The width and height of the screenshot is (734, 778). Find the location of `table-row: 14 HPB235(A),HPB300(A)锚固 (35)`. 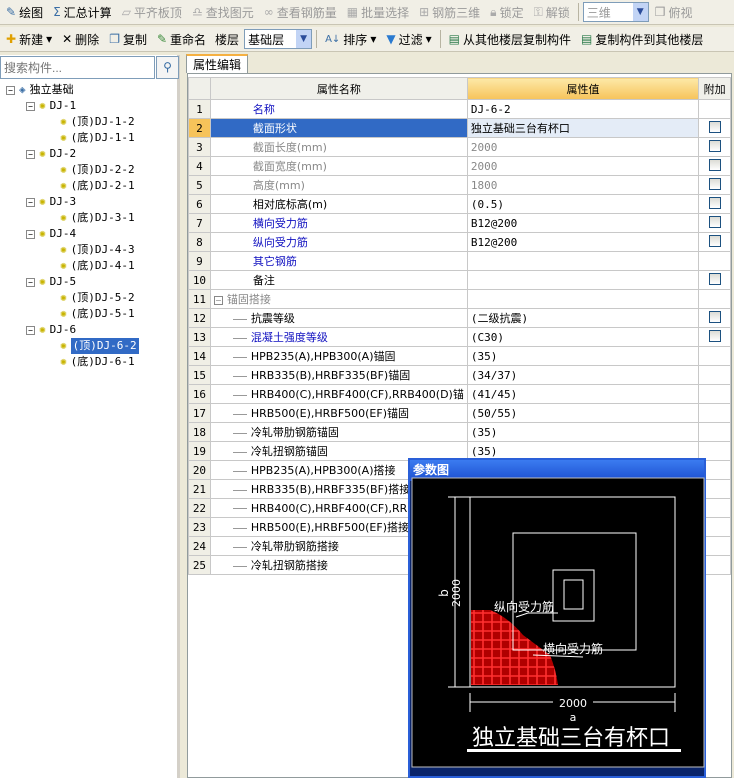

table-row: 14 HPB235(A),HPB300(A)锚固 (35) is located at coordinates (459, 356).